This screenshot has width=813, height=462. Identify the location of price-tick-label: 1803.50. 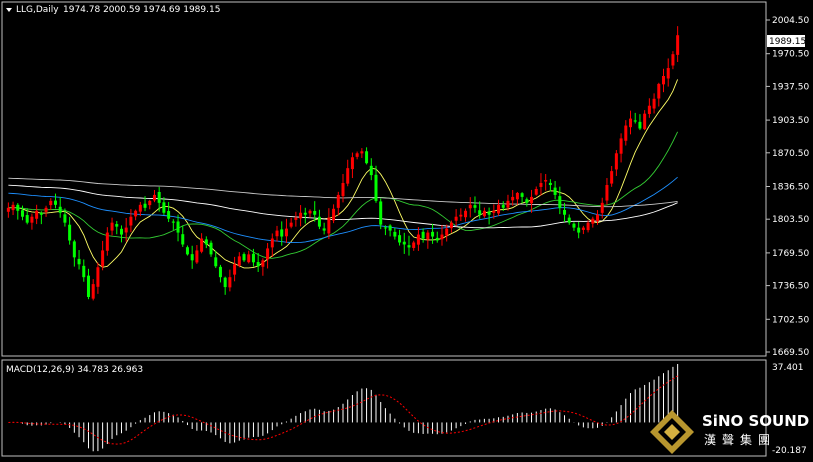
(790, 220).